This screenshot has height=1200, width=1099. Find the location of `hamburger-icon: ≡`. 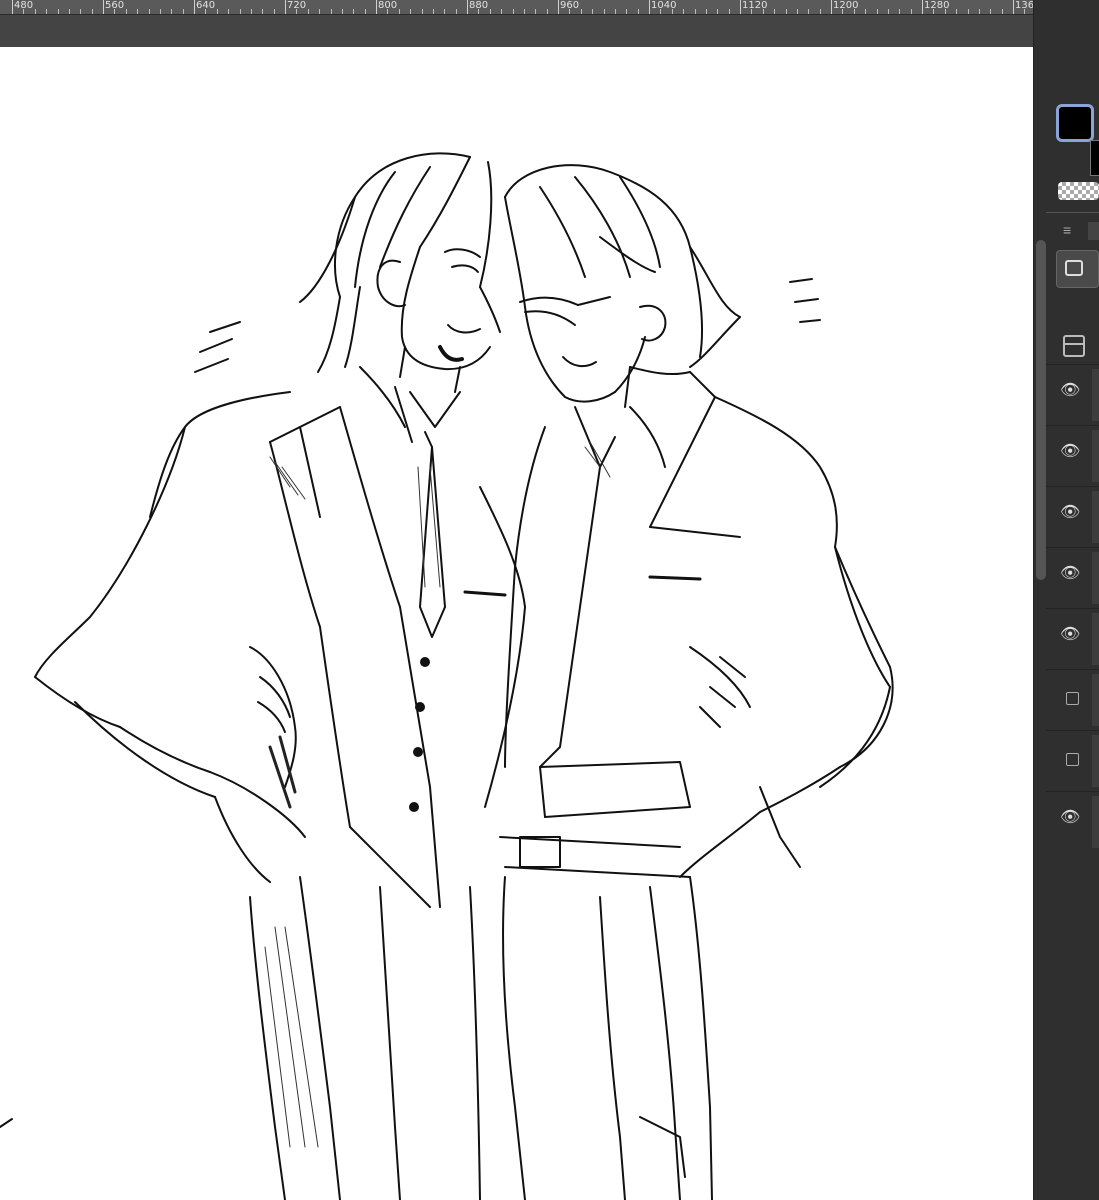

hamburger-icon: ≡ is located at coordinates (1067, 230).